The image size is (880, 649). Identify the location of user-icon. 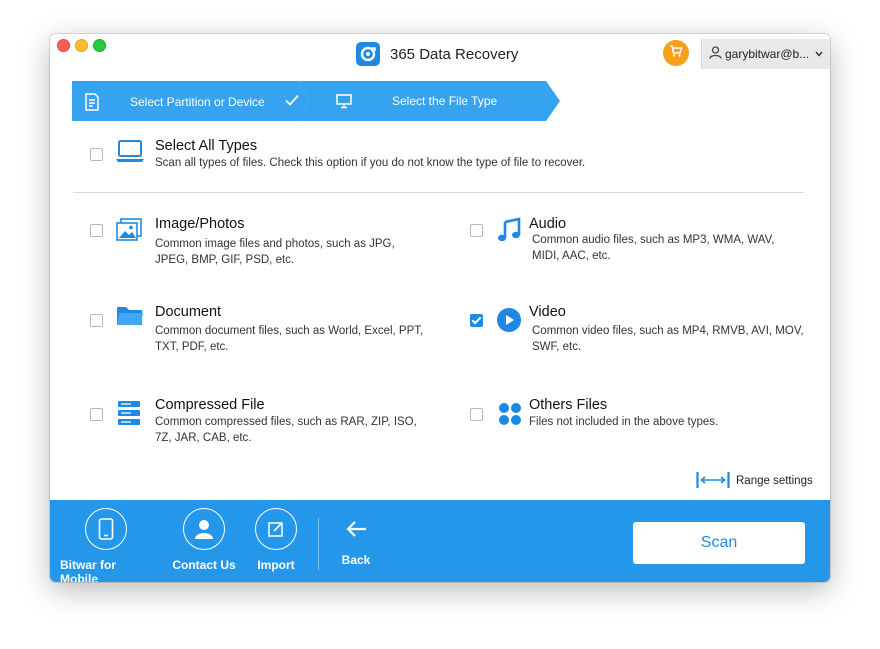
(715, 54).